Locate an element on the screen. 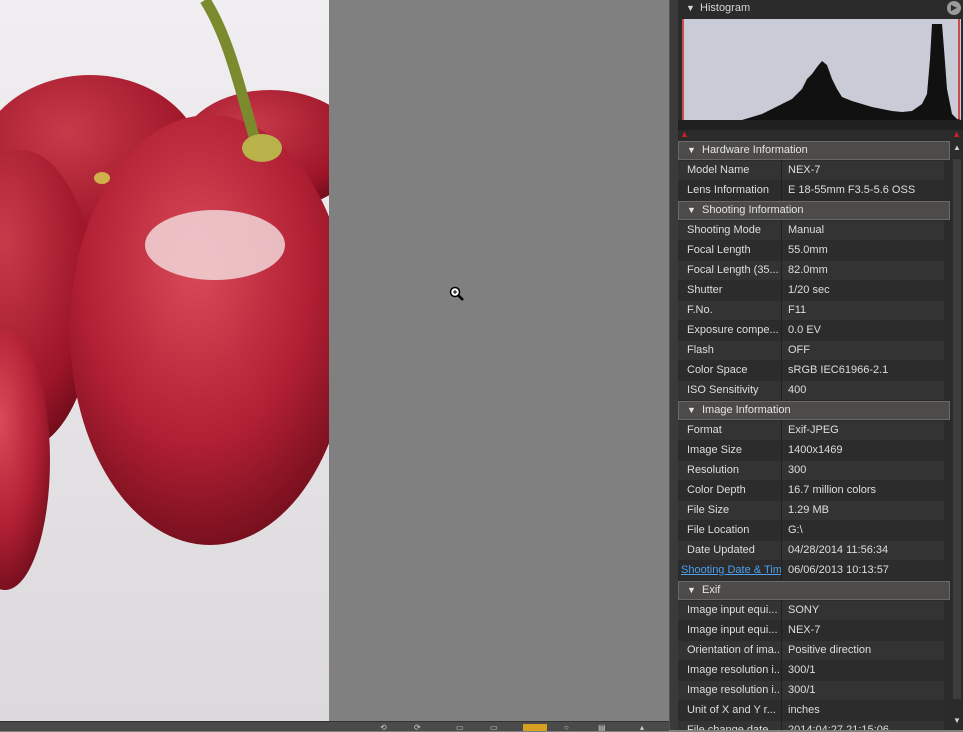  property-value: F11 is located at coordinates (797, 310).